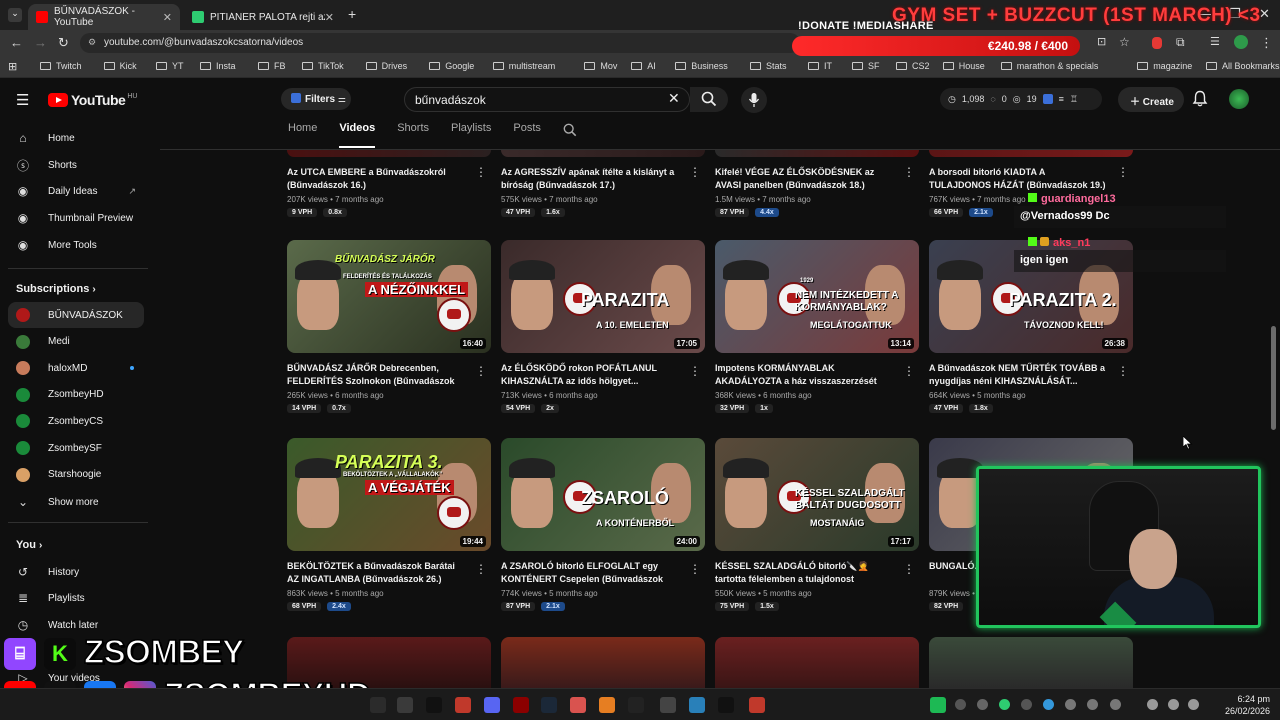  What do you see at coordinates (29, 545) in the screenshot?
I see `you-heading: You ›` at bounding box center [29, 545].